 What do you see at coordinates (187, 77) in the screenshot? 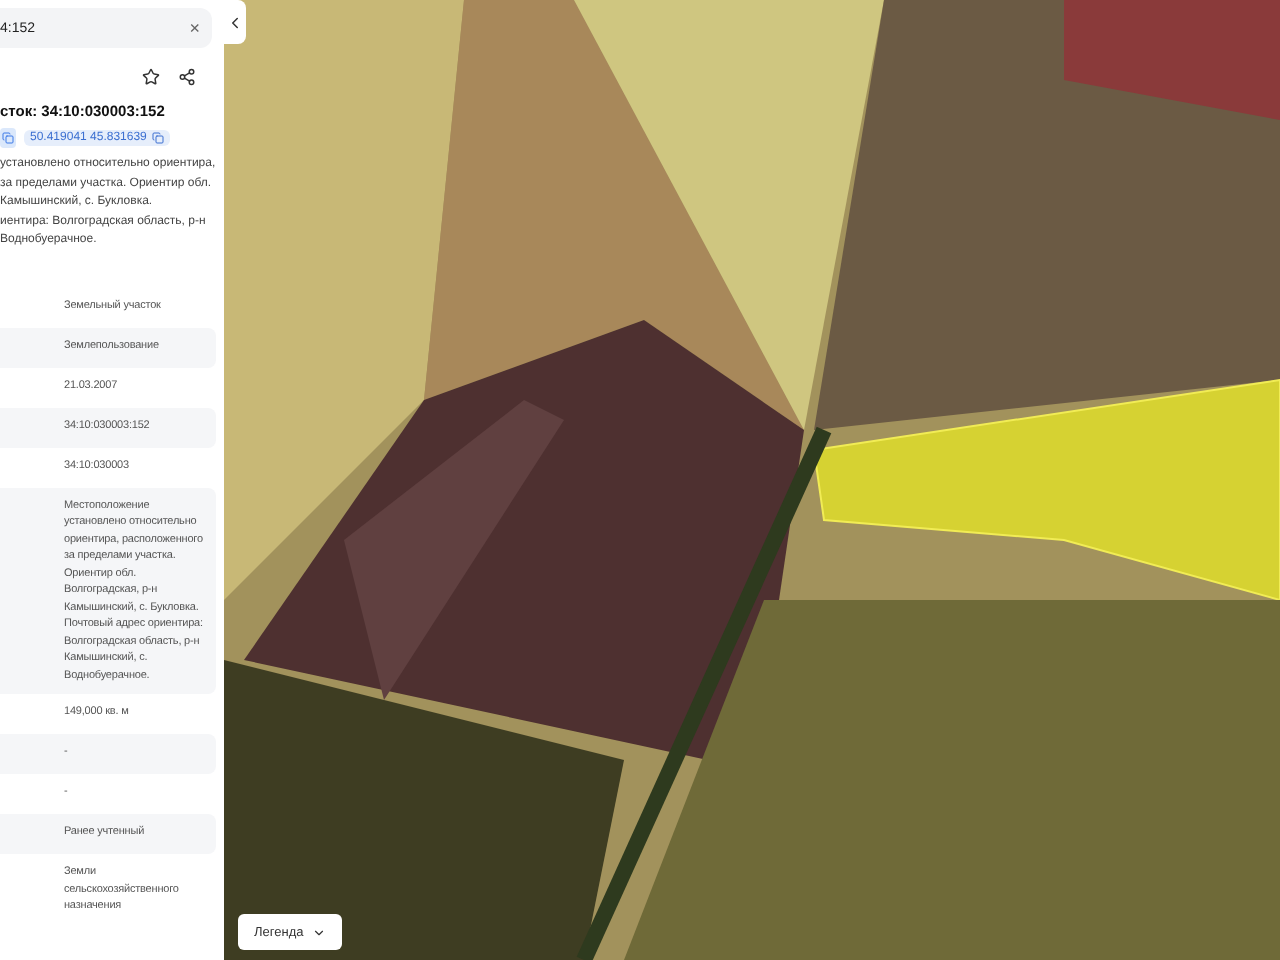
I see `share-icon` at bounding box center [187, 77].